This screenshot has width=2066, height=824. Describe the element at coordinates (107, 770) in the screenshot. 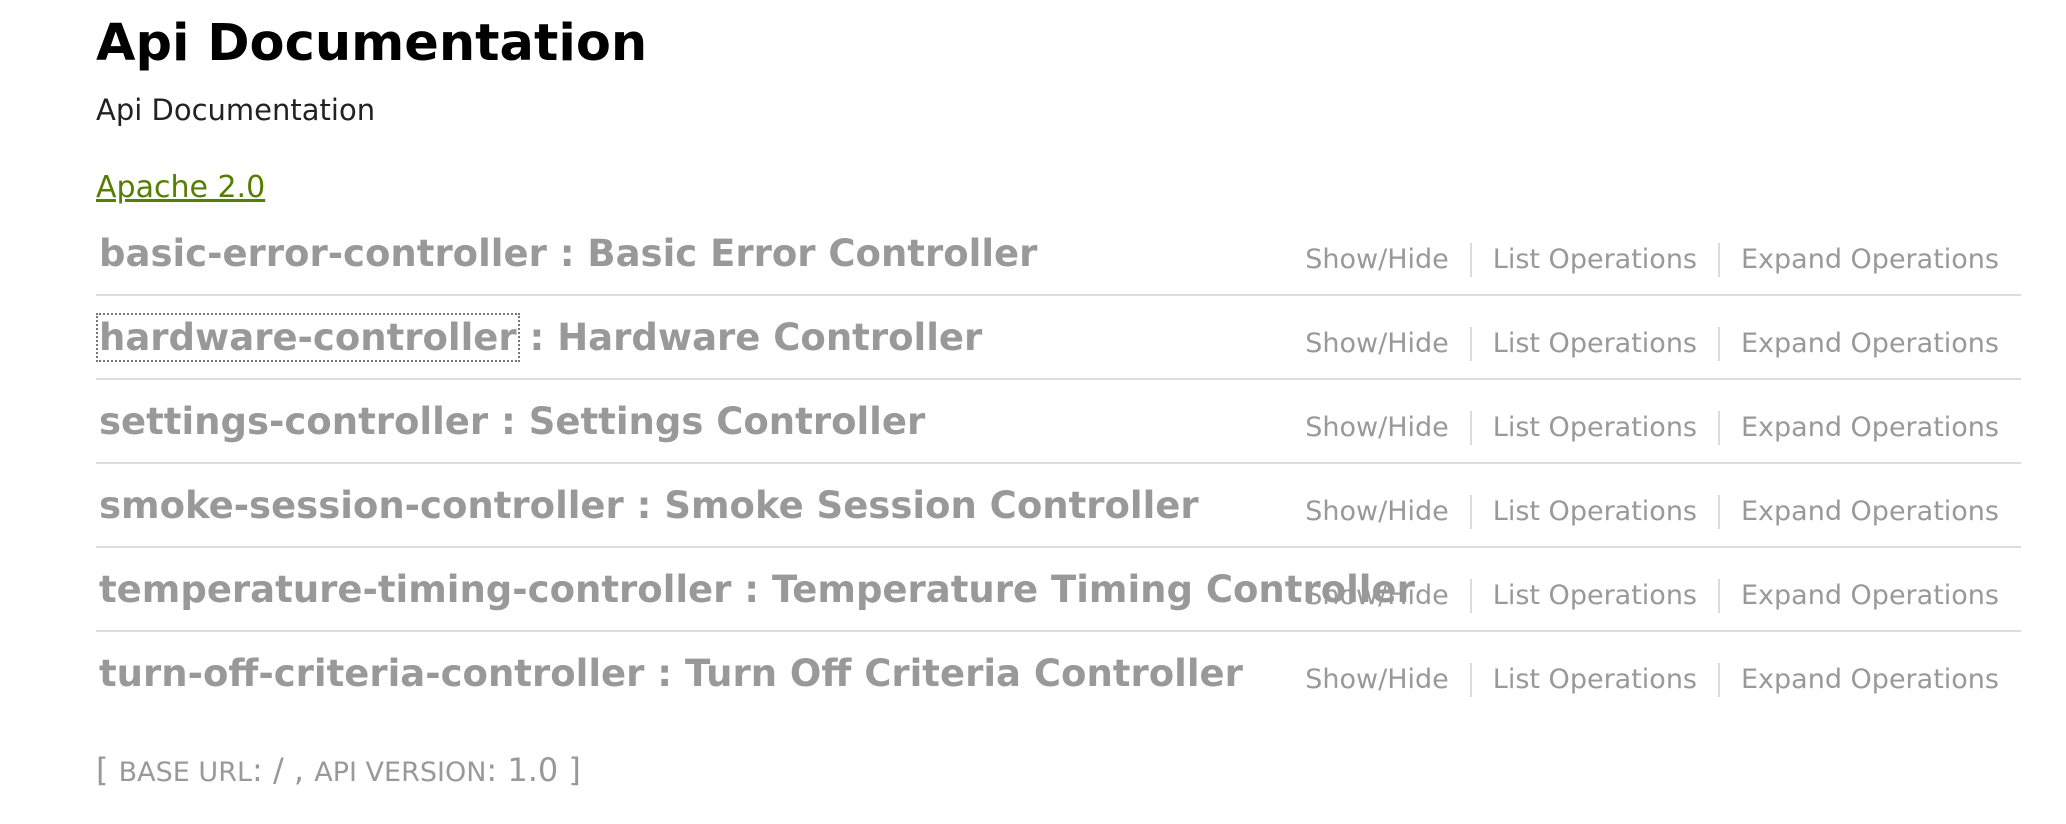

I see `footer-open-bracket: [` at that location.